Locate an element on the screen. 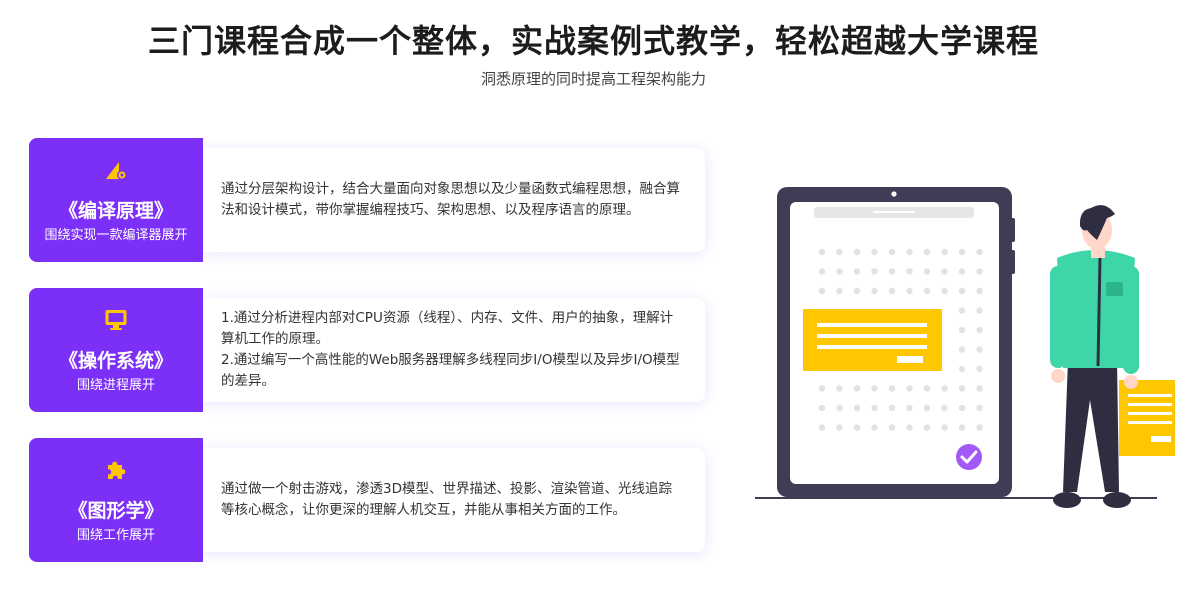 The height and width of the screenshot is (609, 1187). course-tag: 《编译原理》 围绕实现一款编译器展开 is located at coordinates (116, 200).